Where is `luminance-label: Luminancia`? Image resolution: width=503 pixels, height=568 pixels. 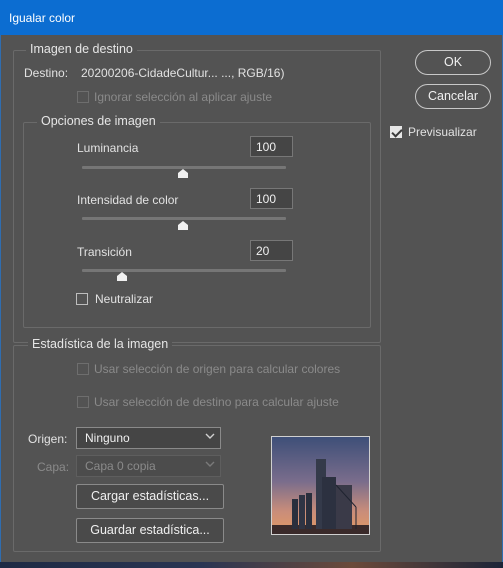
luminance-label: Luminancia is located at coordinates (108, 148).